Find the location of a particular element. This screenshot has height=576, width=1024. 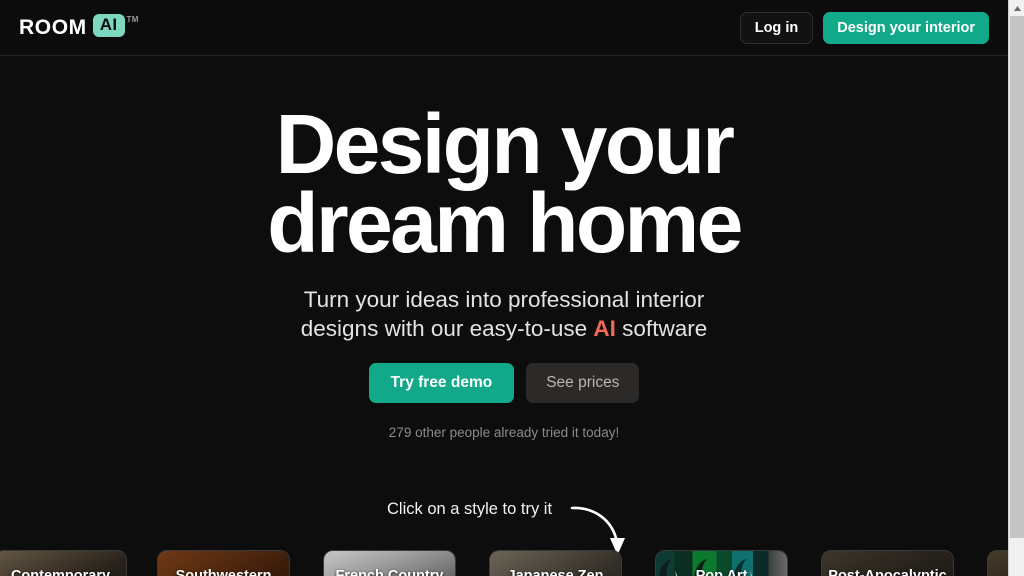

style-card-label: Pop Art is located at coordinates (721, 572).